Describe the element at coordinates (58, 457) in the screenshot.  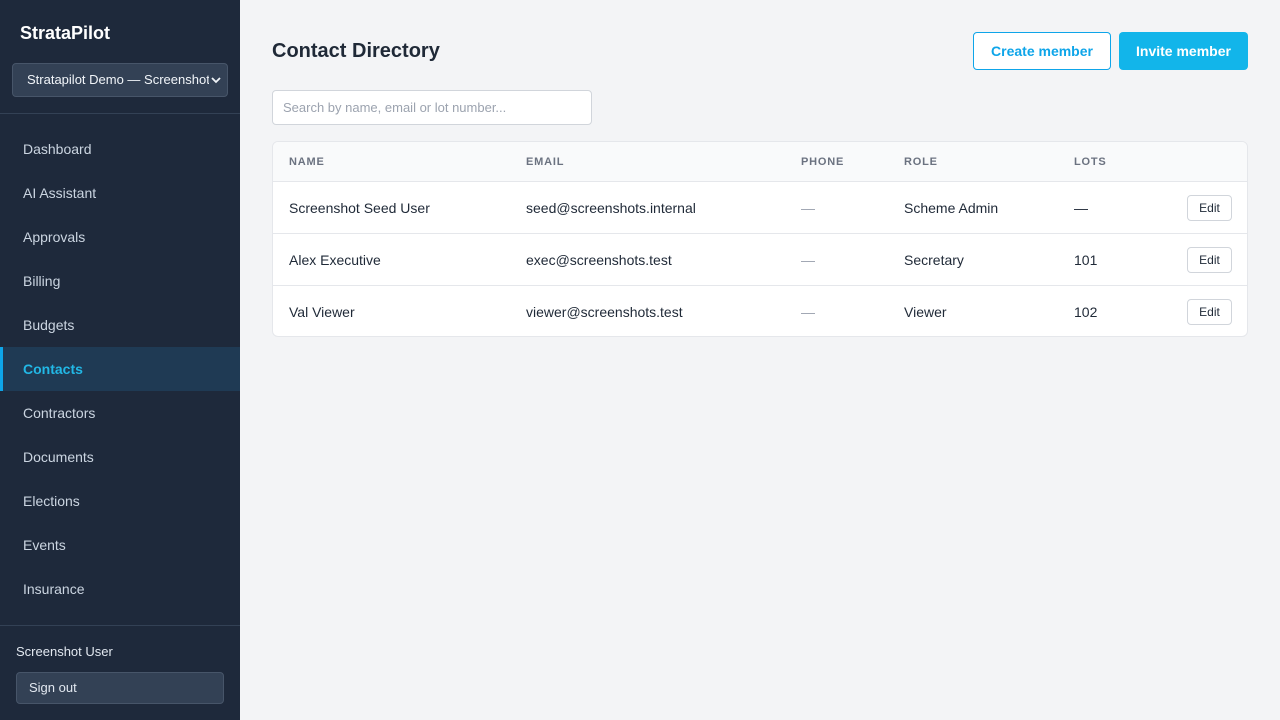
I see `sidebar-item-label: Documents` at that location.